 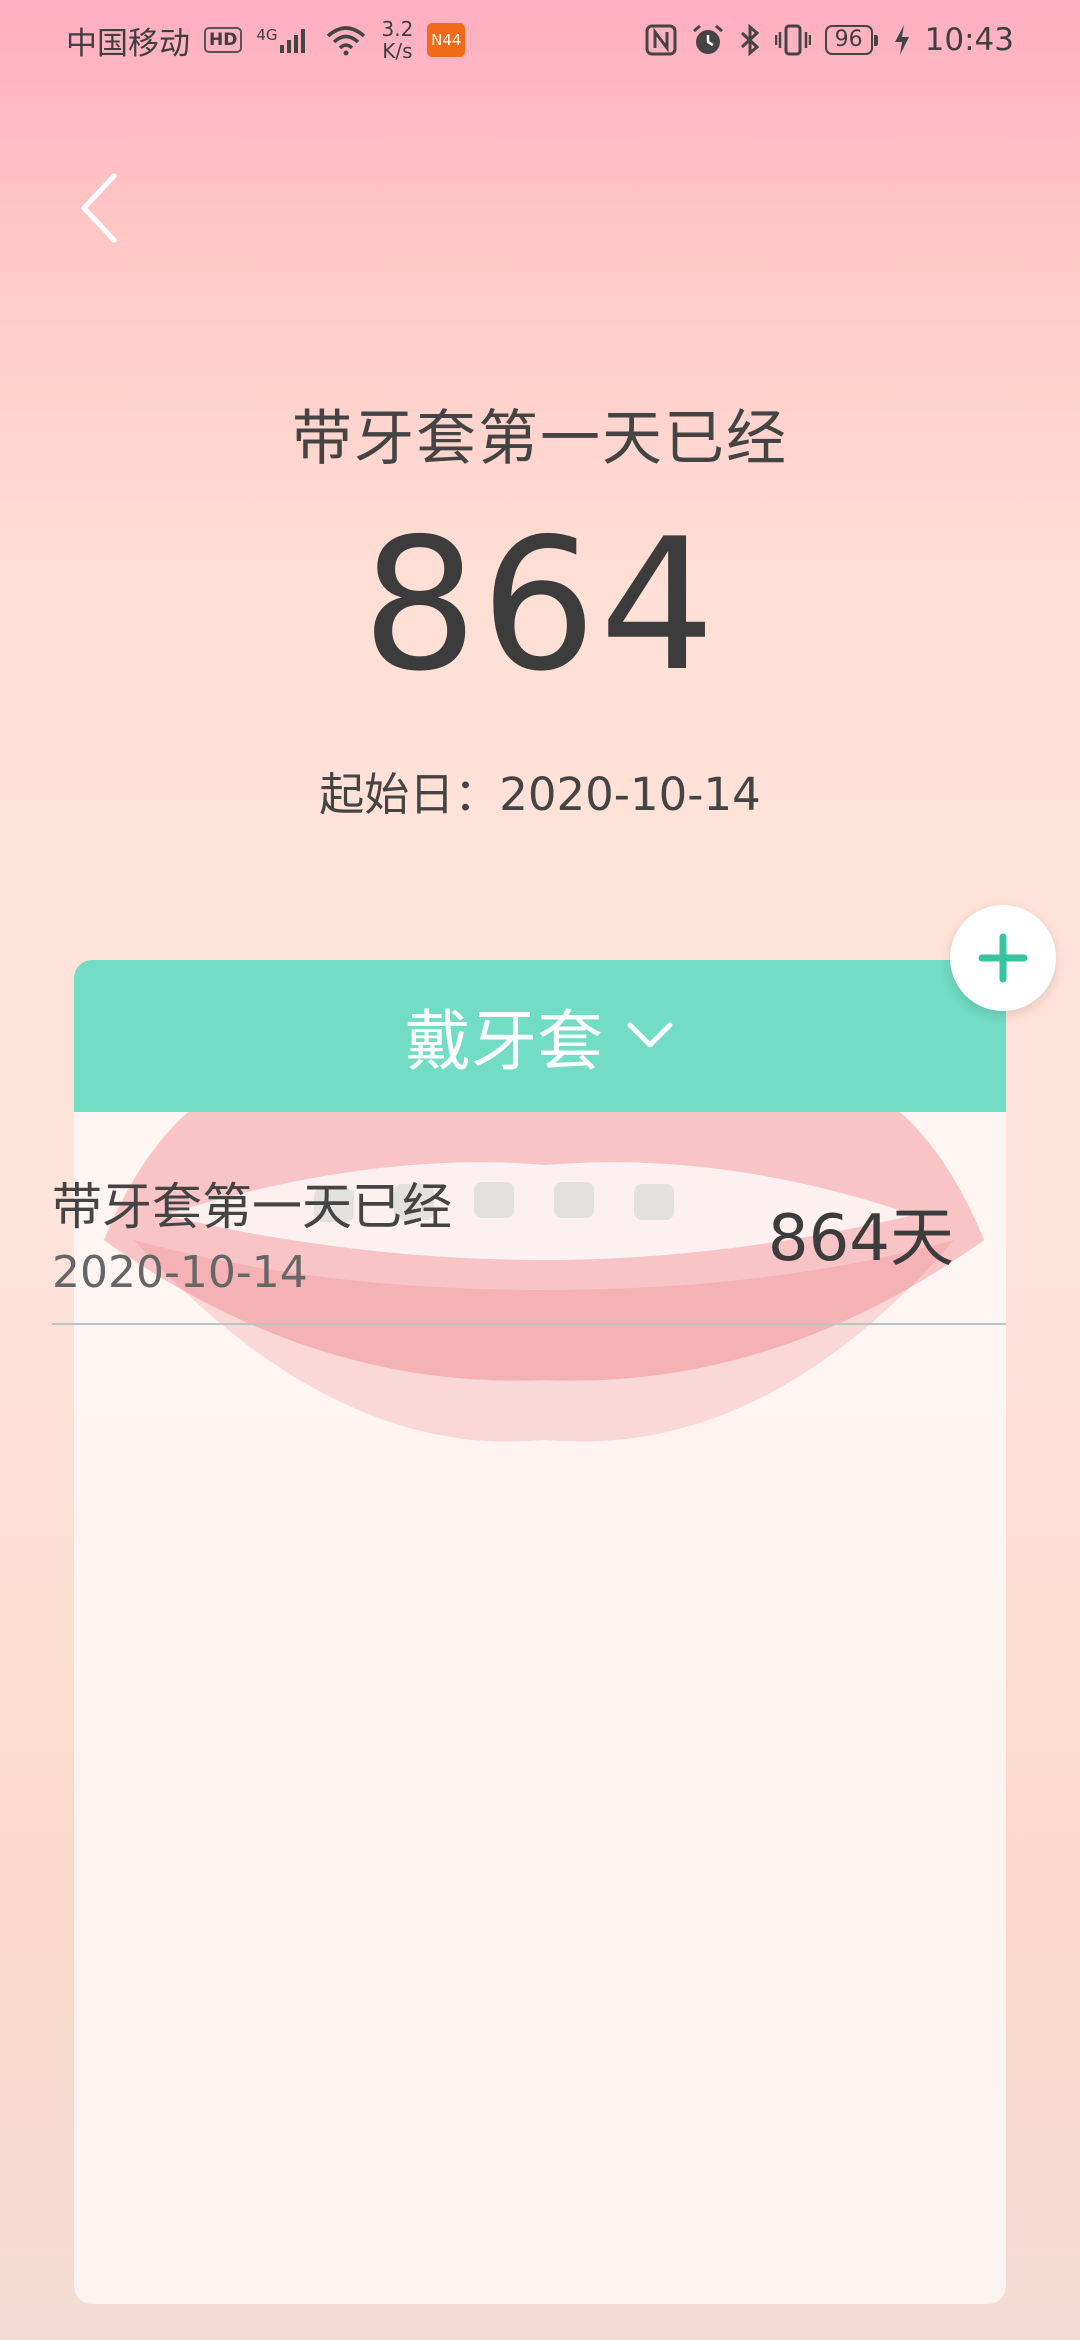 I want to click on category-selector: 戴牙套, so click(x=540, y=1036).